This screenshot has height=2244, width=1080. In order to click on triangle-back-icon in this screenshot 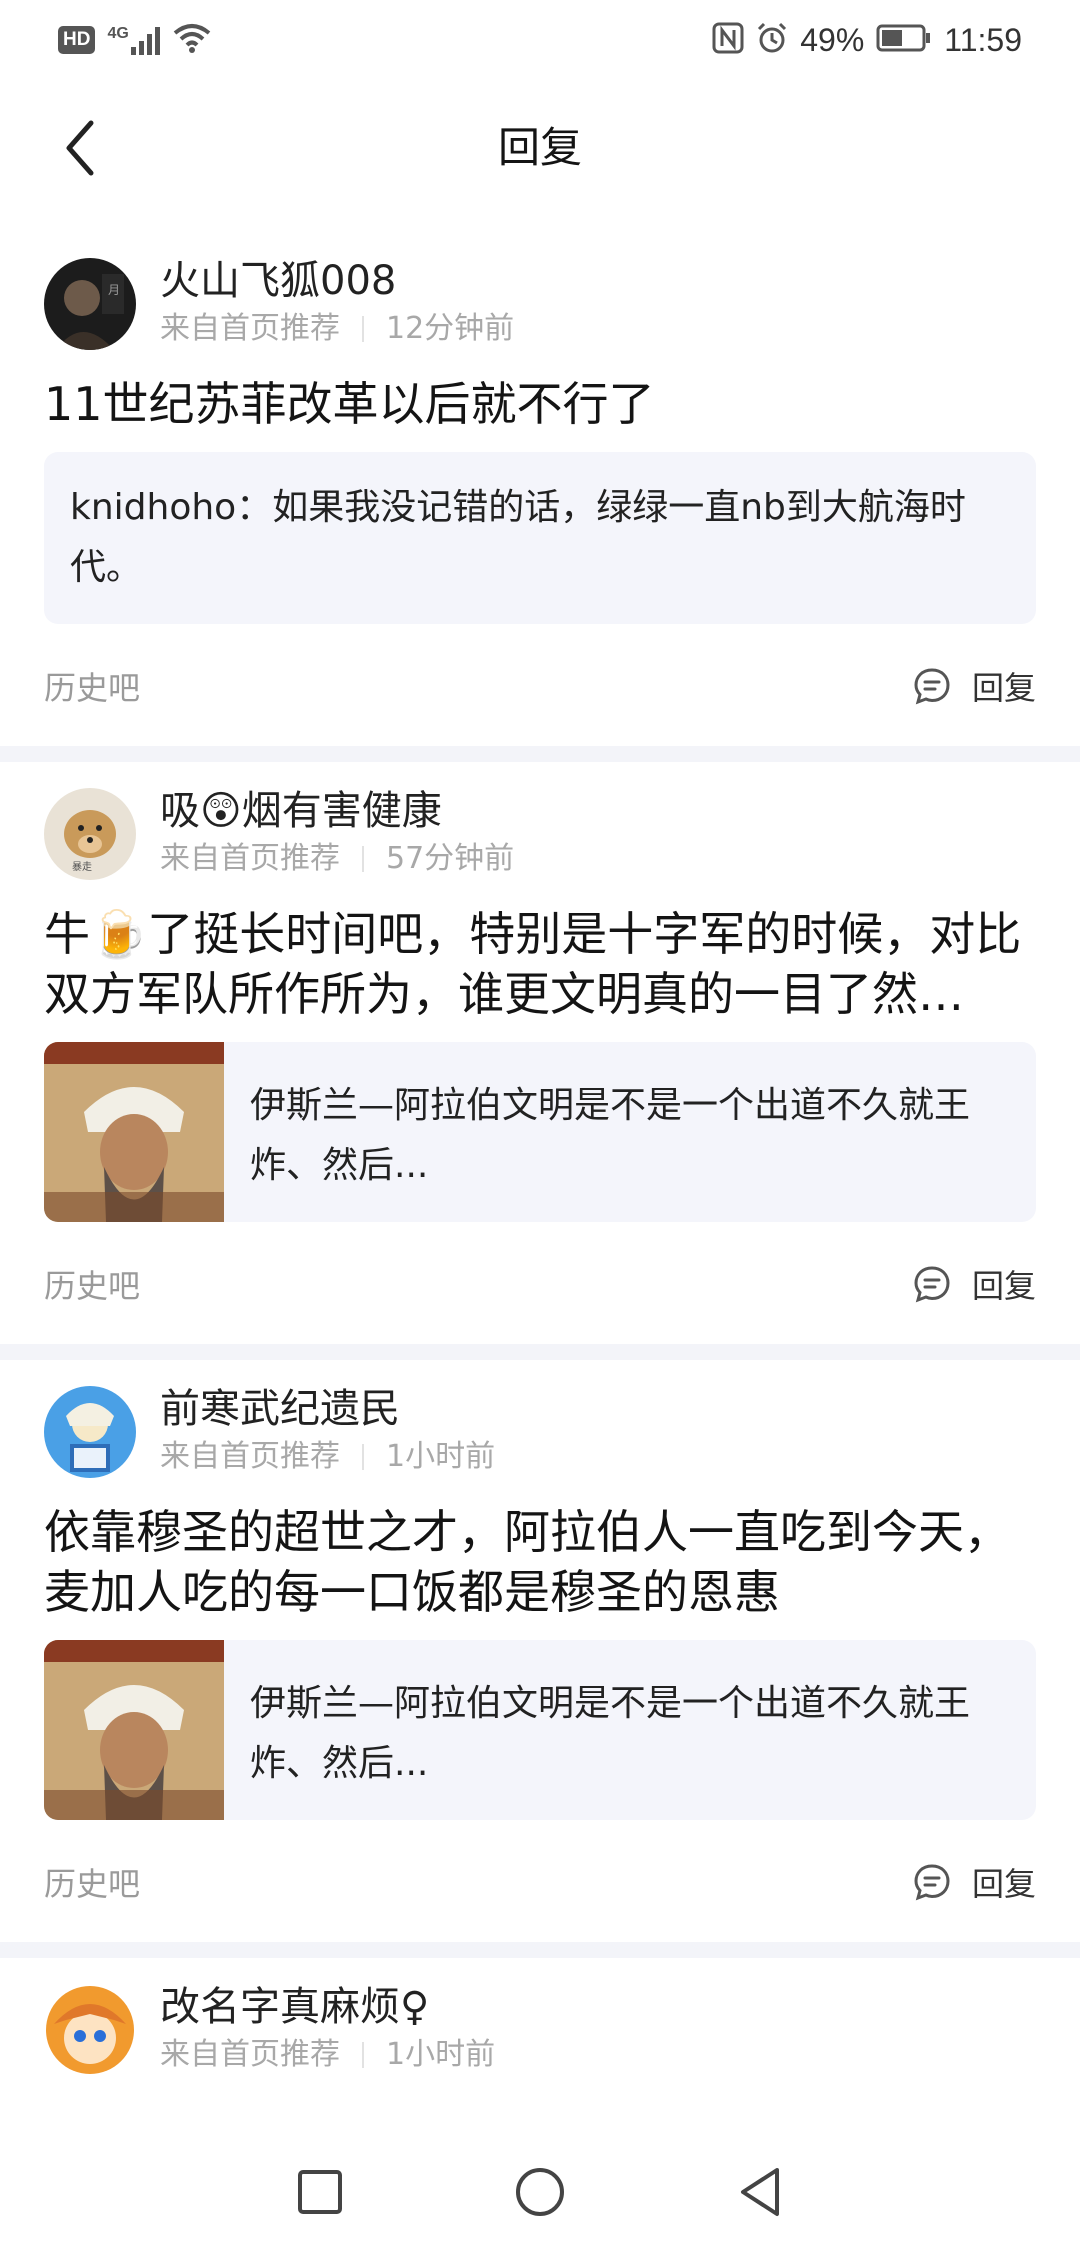, I will do `click(760, 2192)`.